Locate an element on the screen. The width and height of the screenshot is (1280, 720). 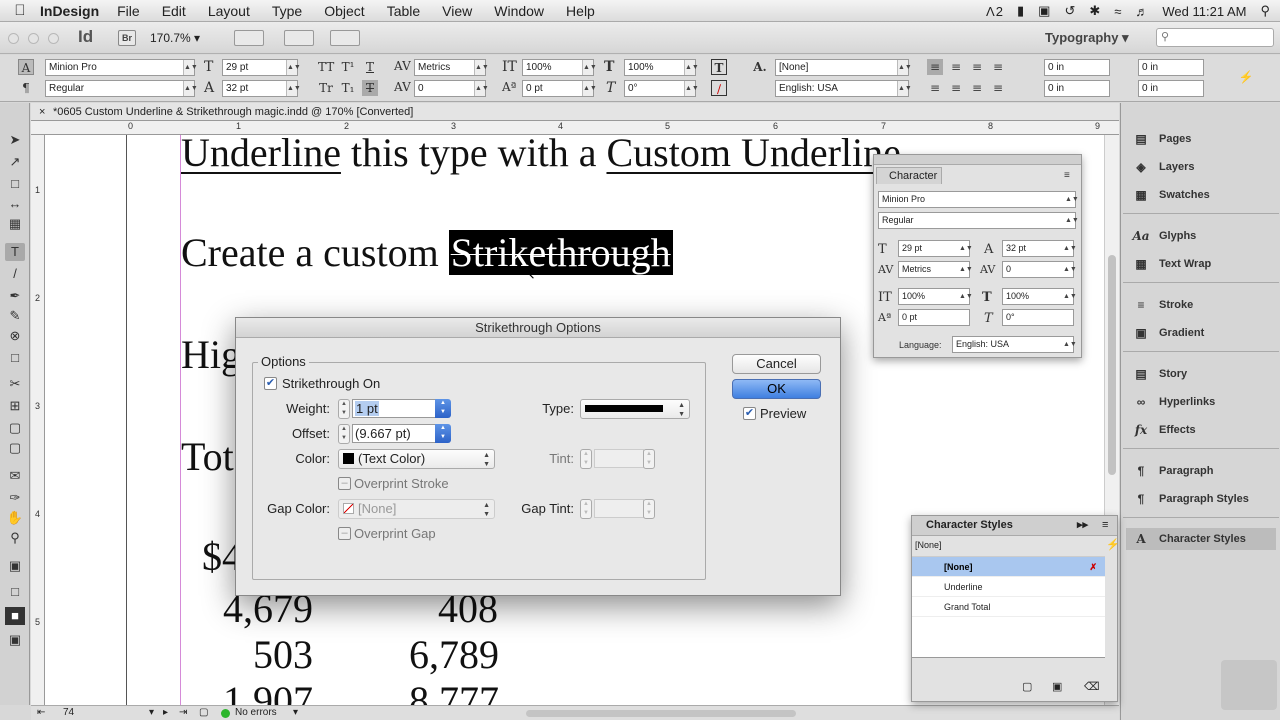
superscript-icon: T¹ is located at coordinates (348, 67).